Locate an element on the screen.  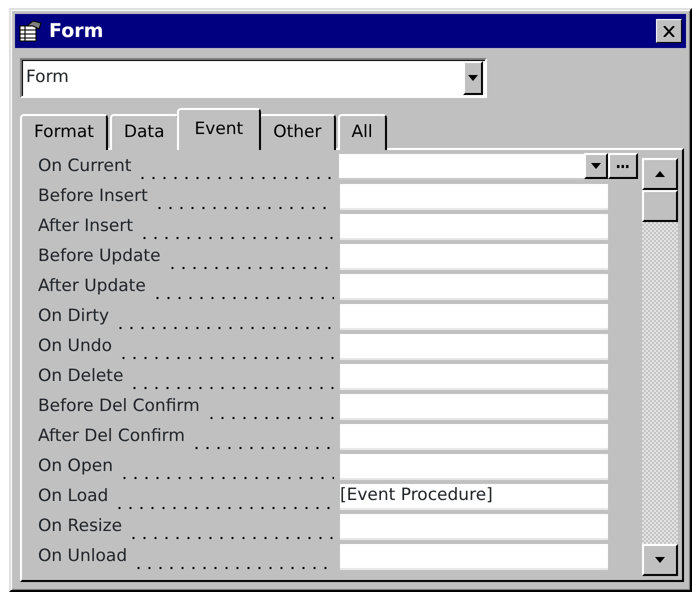
tab: Other is located at coordinates (297, 132).